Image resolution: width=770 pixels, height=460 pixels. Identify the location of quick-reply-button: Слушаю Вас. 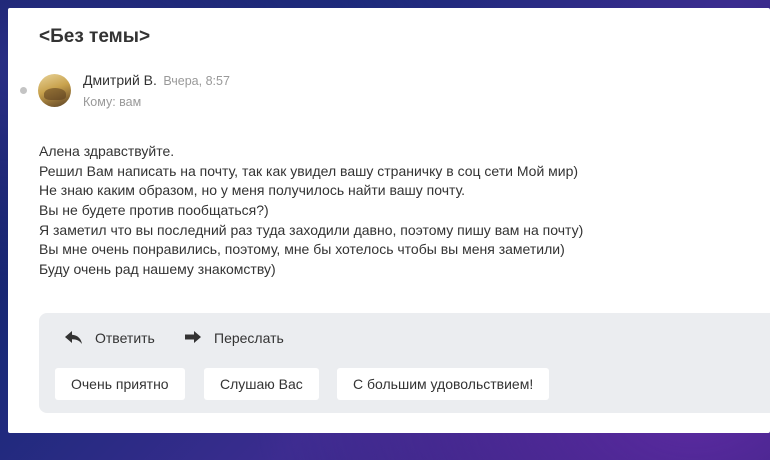
(261, 384).